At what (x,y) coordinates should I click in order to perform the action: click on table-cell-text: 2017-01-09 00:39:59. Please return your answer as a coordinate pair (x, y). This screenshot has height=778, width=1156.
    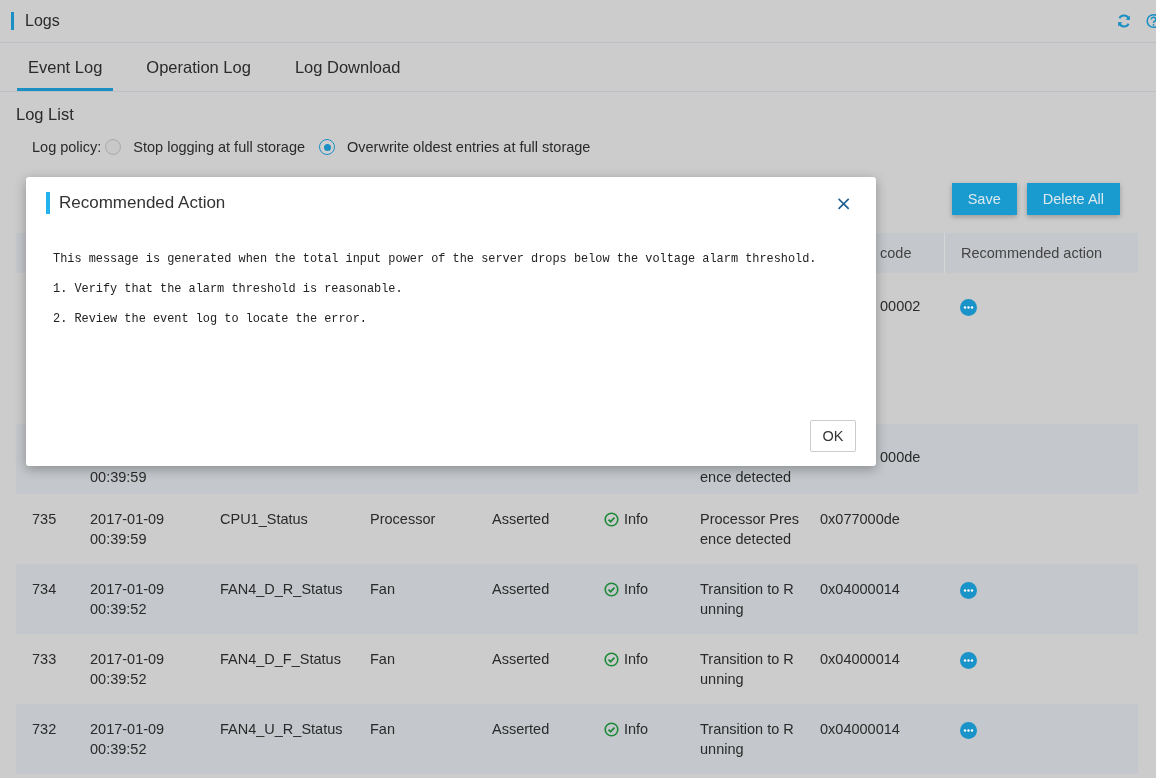
    Looking at the image, I should click on (127, 529).